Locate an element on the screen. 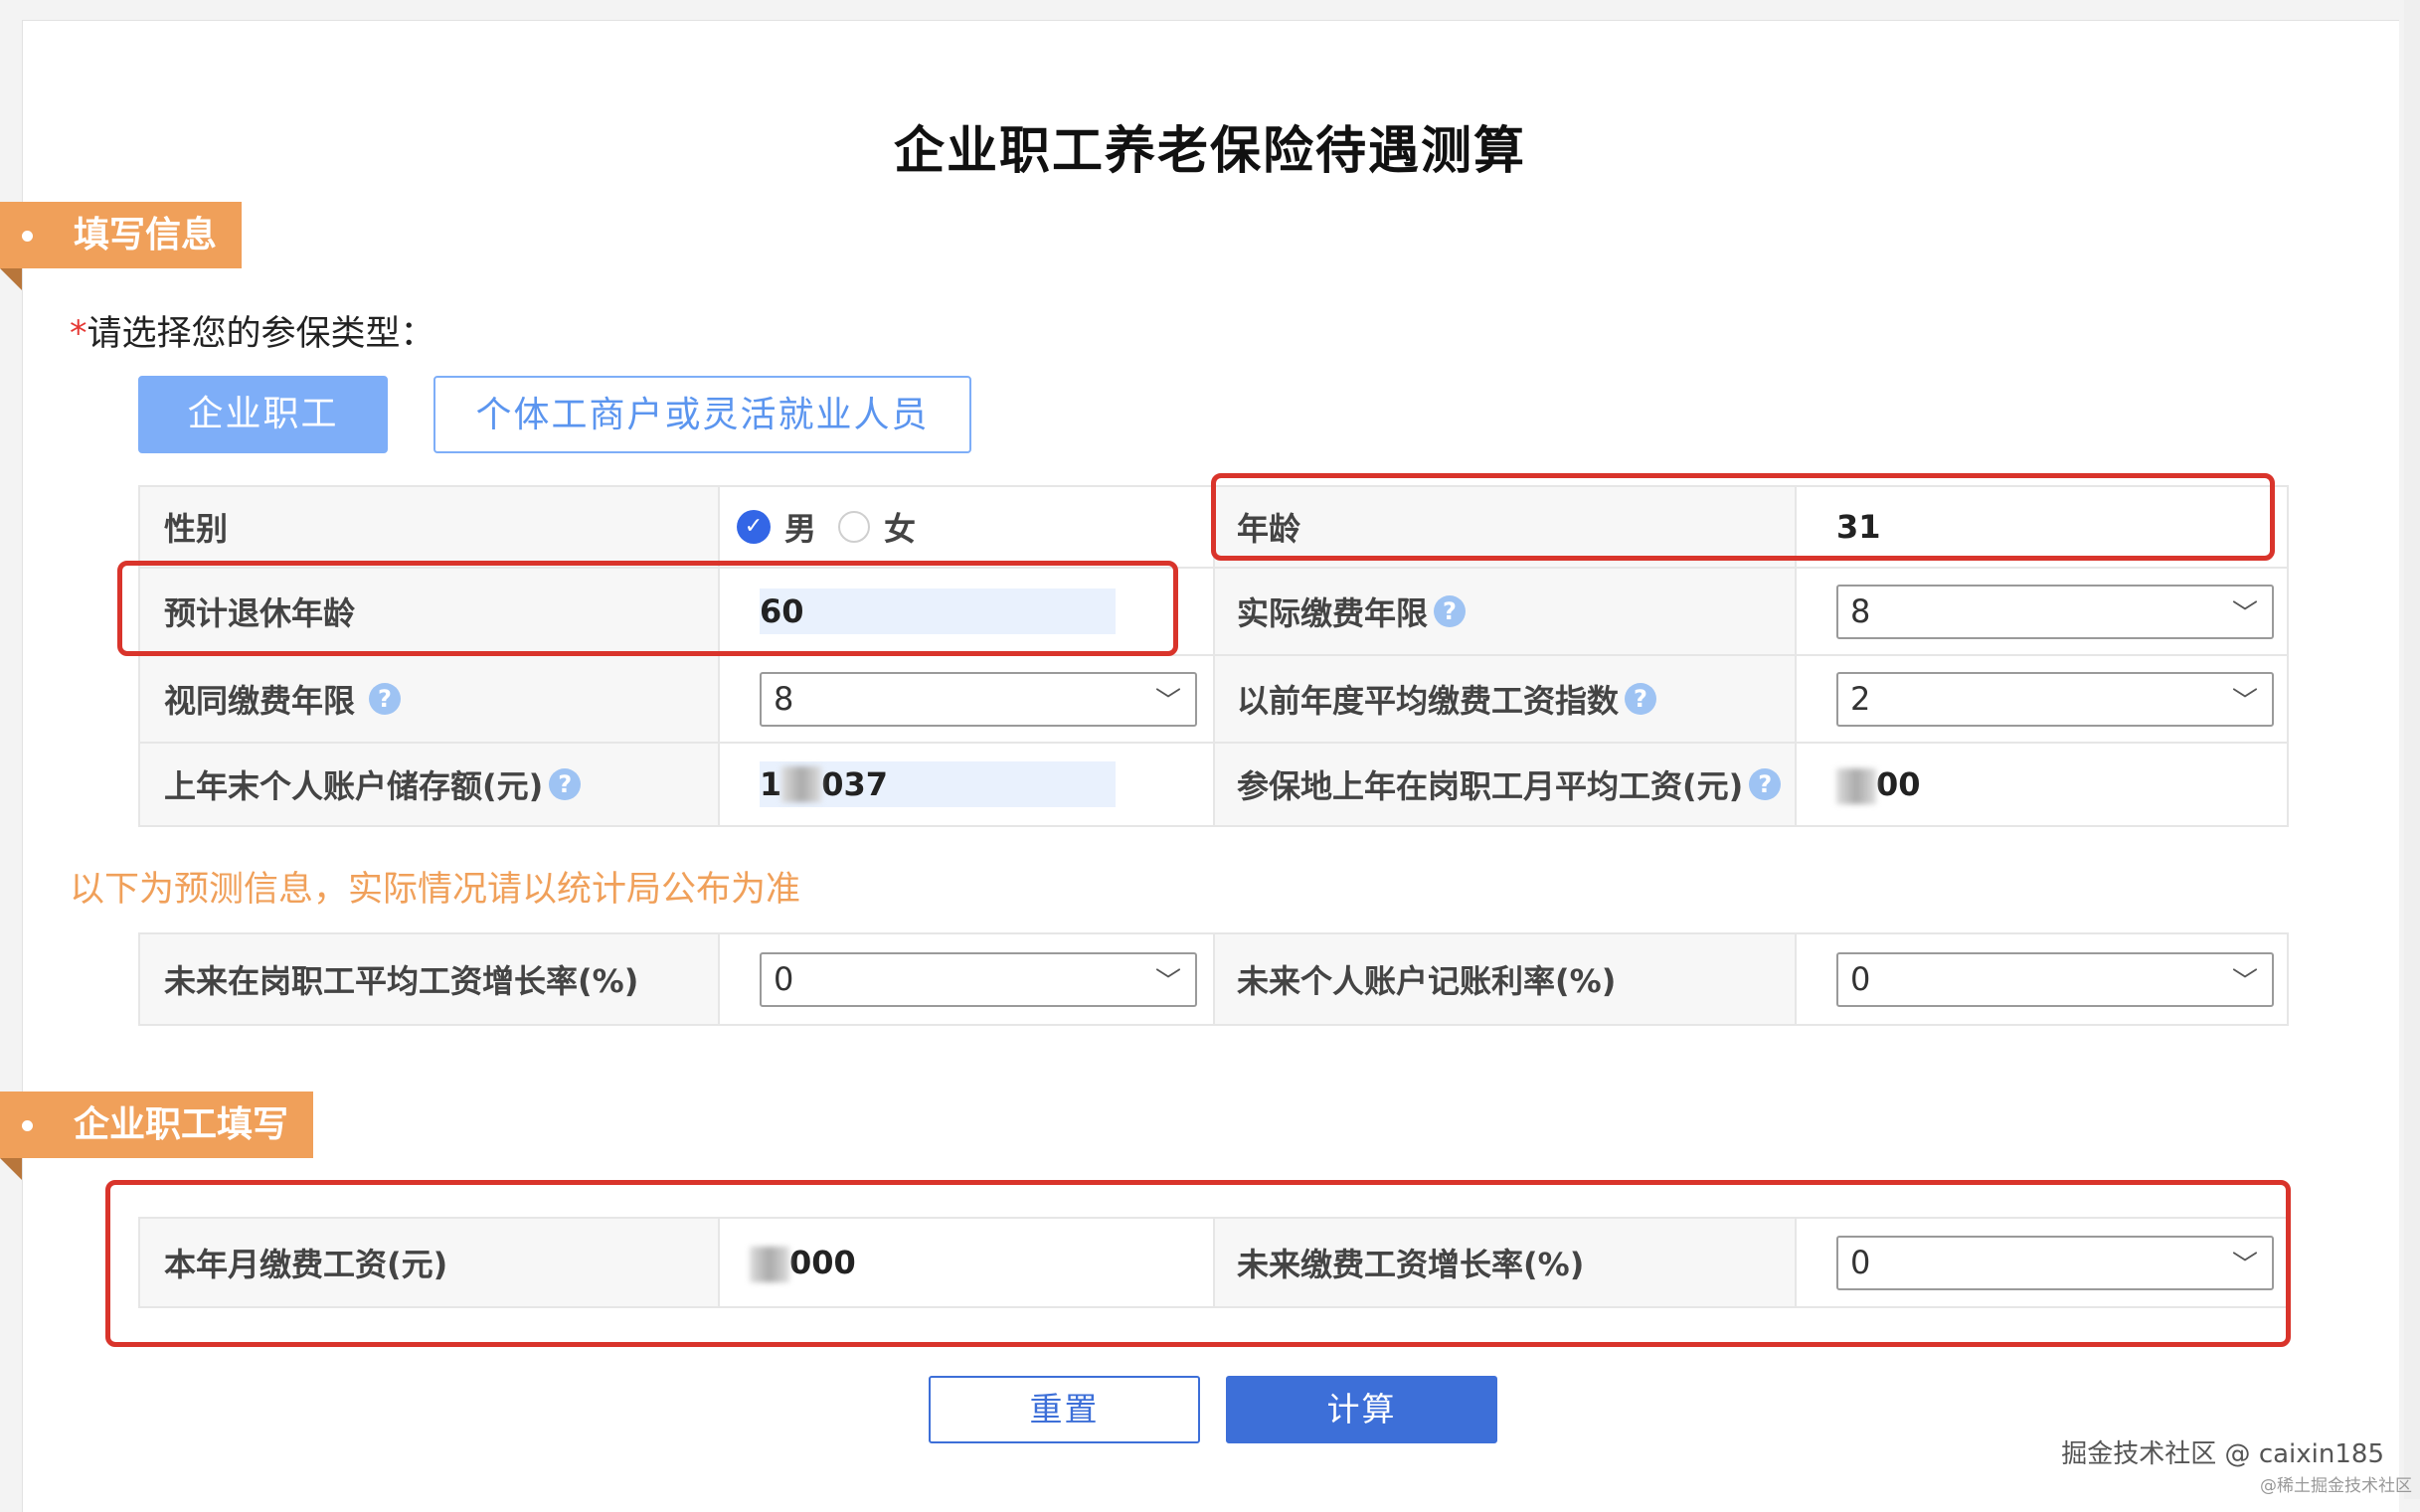  local-wage-label-cell: 参保地上年在岗职工月平均工资(元)? is located at coordinates (1506, 784).